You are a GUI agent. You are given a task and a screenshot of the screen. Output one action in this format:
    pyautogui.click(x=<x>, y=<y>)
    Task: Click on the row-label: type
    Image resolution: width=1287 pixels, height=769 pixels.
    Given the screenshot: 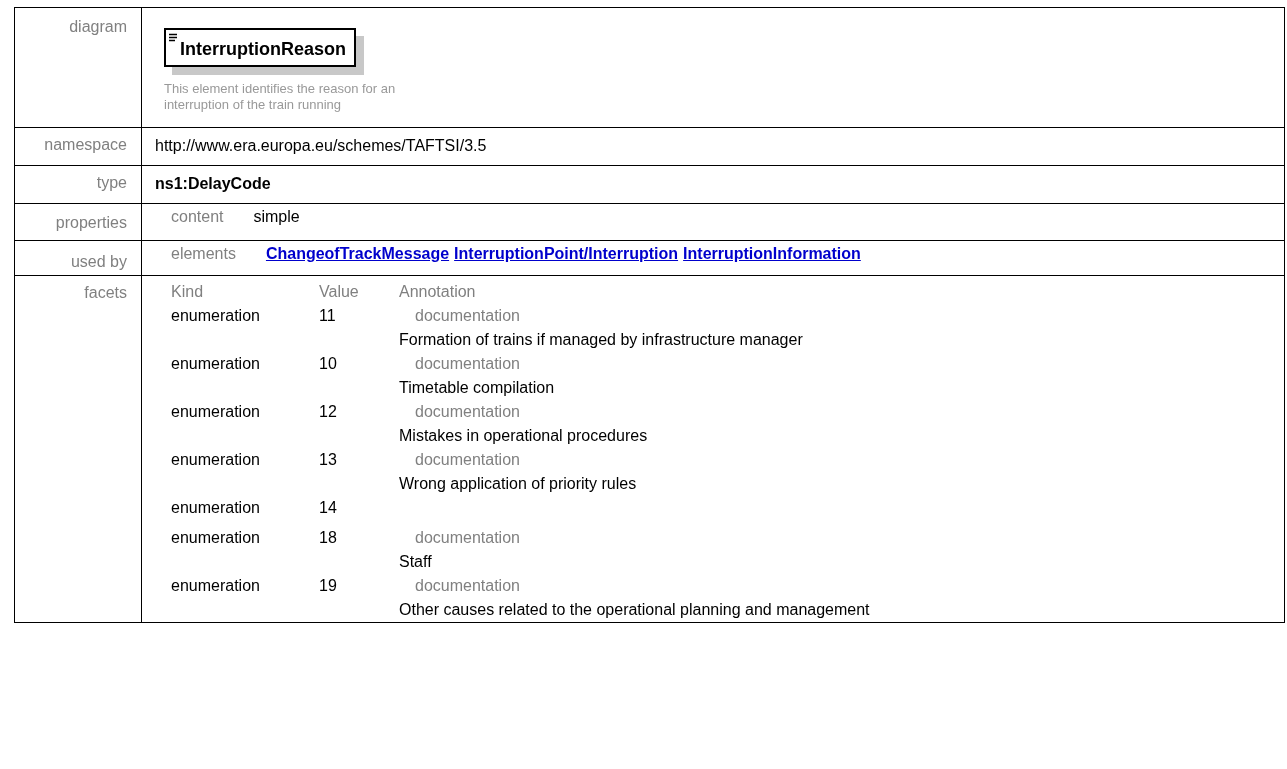 What is the action you would take?
    pyautogui.click(x=111, y=182)
    